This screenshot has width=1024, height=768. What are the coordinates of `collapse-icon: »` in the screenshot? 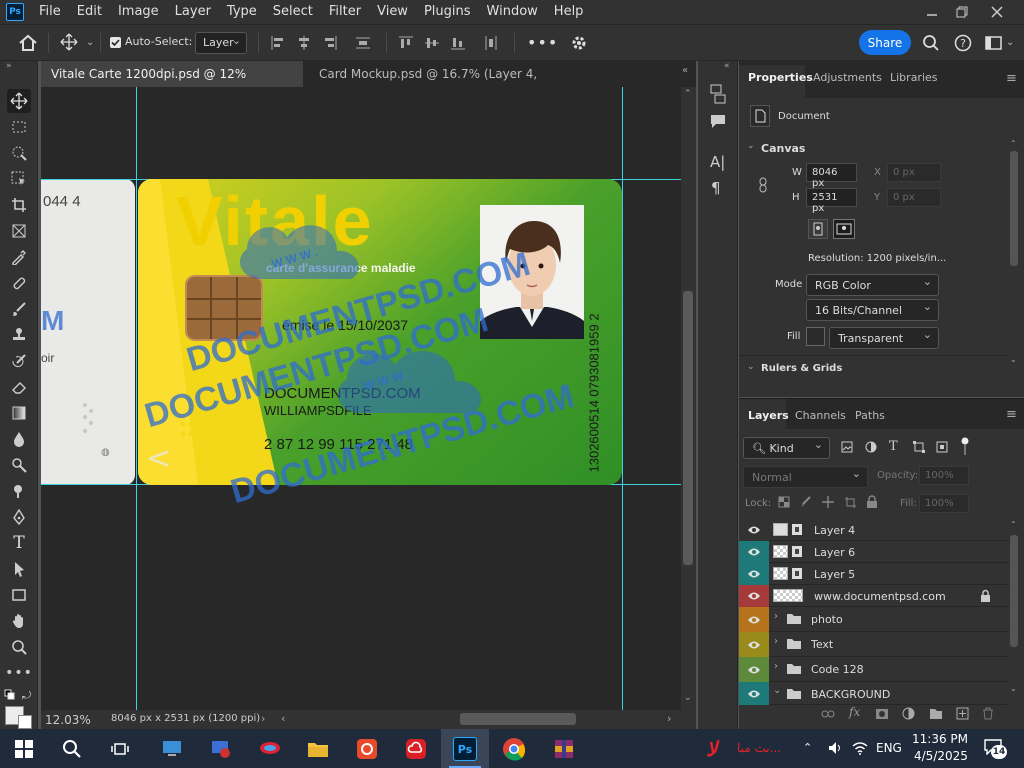 It's located at (9, 66).